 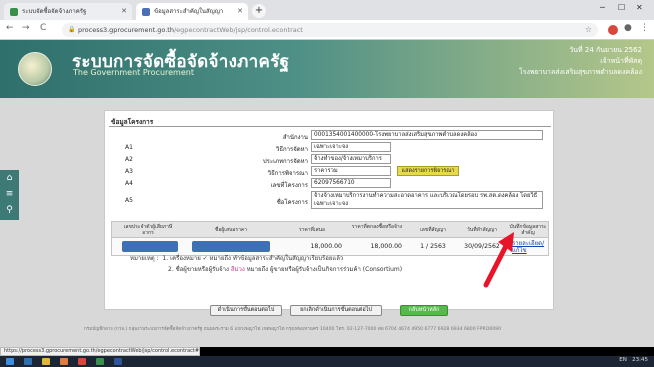 What do you see at coordinates (118, 361) in the screenshot?
I see `word-icon` at bounding box center [118, 361].